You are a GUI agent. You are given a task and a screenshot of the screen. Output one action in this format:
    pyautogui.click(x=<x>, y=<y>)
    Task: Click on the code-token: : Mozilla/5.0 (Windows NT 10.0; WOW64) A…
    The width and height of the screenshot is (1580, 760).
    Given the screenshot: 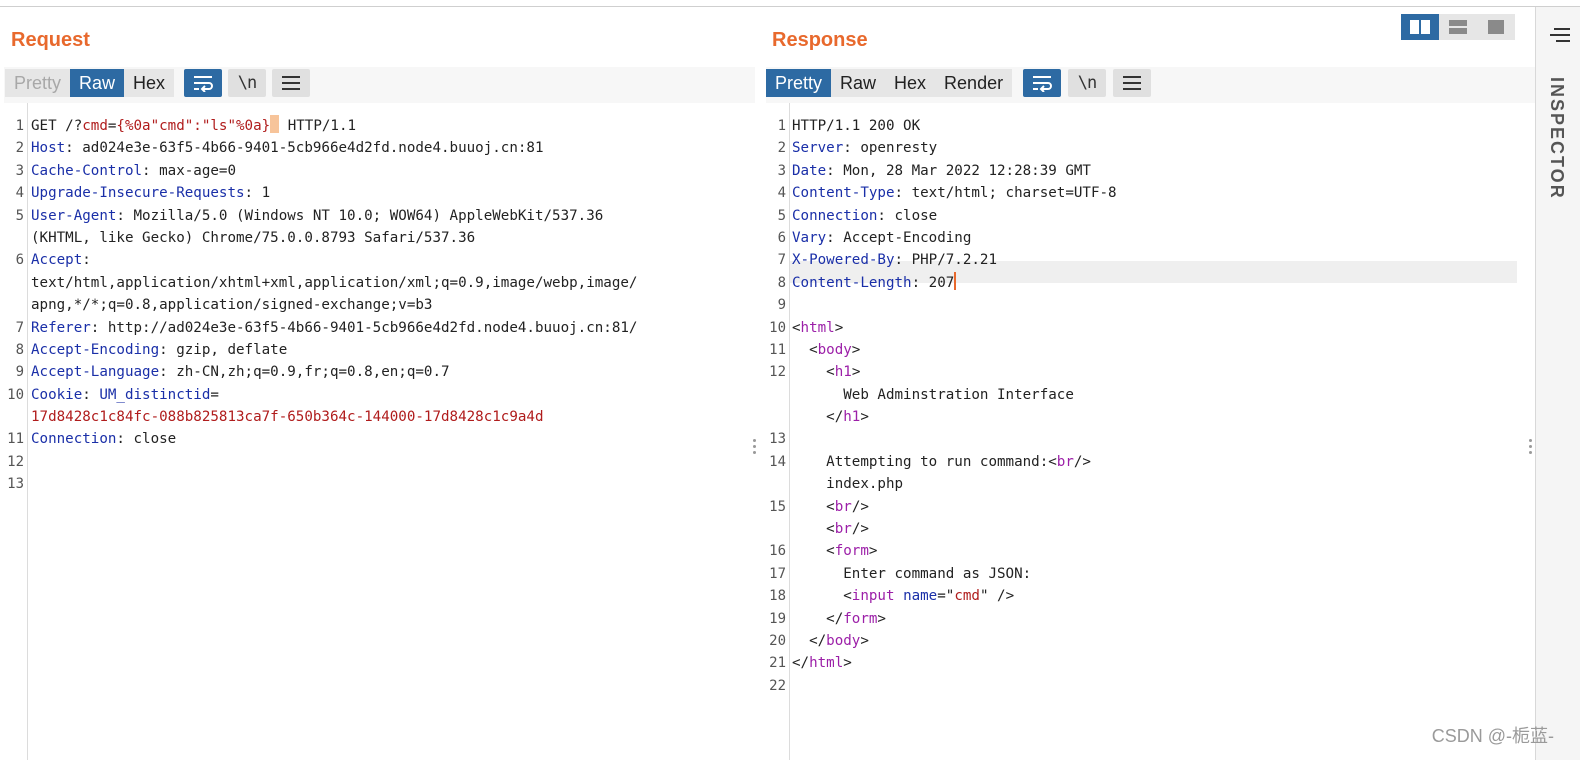 What is the action you would take?
    pyautogui.click(x=360, y=215)
    